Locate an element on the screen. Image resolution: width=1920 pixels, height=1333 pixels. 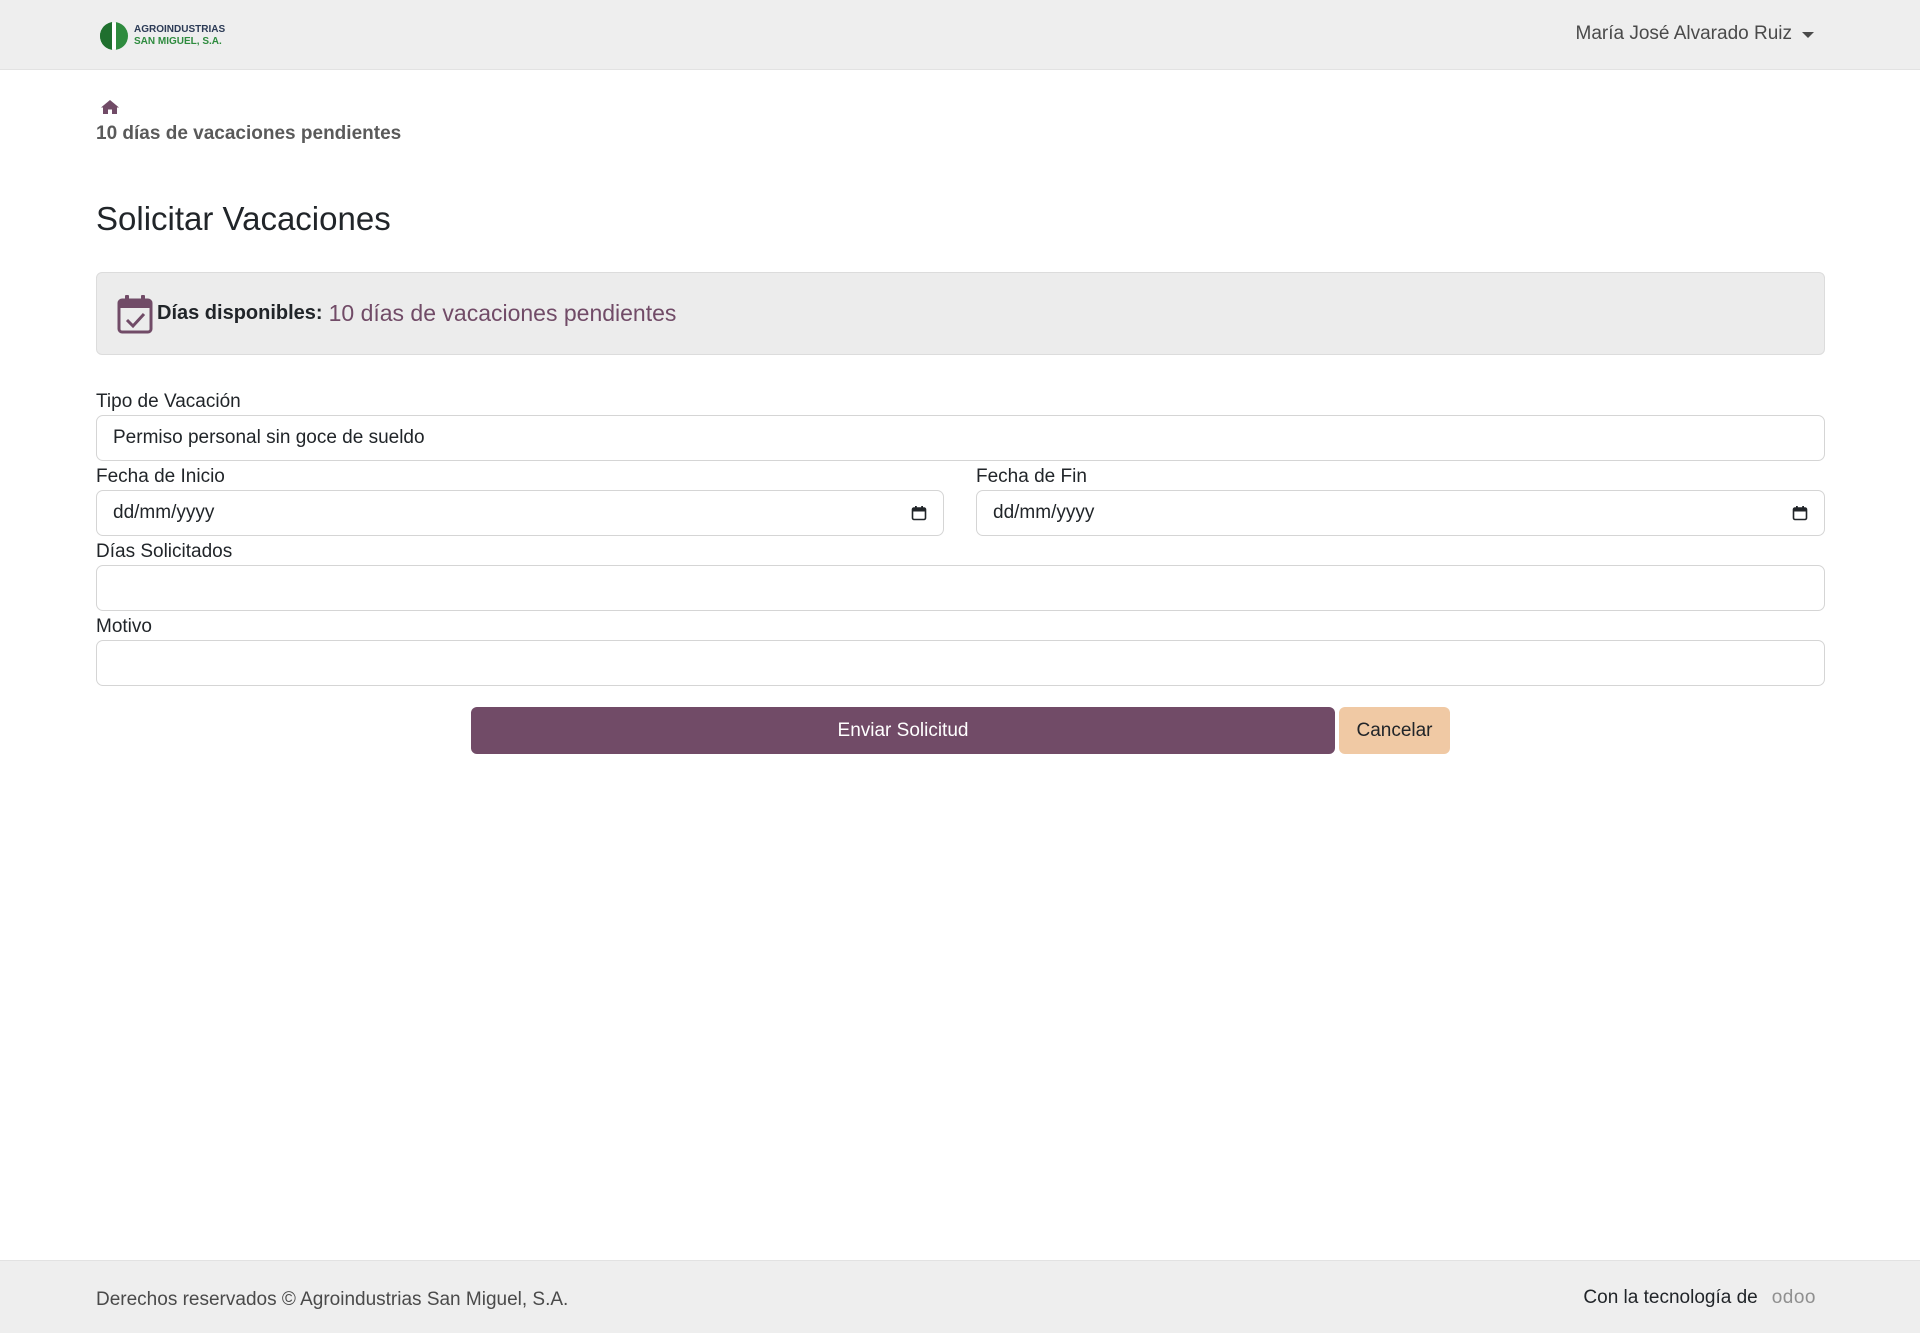
vacation-type-value: Permiso personal sin goce de sueldo is located at coordinates (269, 437).